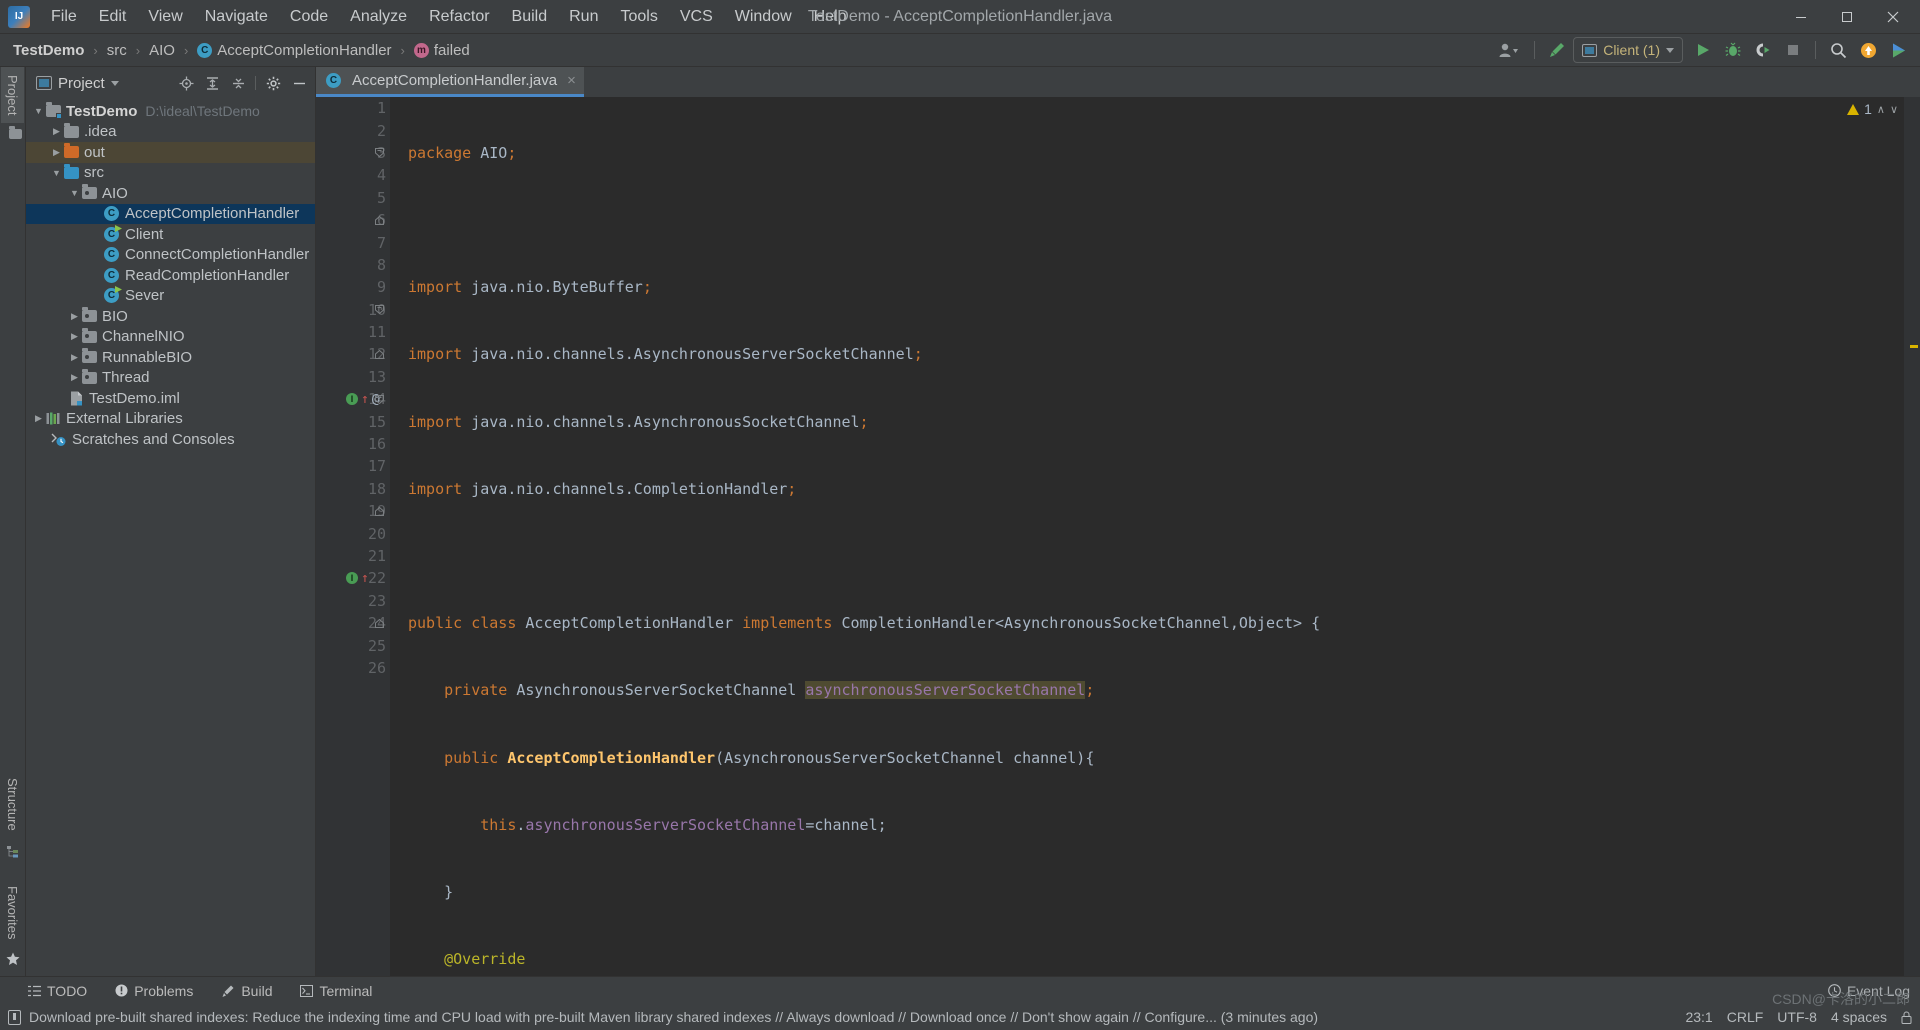 Image resolution: width=1920 pixels, height=1030 pixels. I want to click on tree-node-acceptcompletionhandler: C AcceptCompletionHandler, so click(170, 213).